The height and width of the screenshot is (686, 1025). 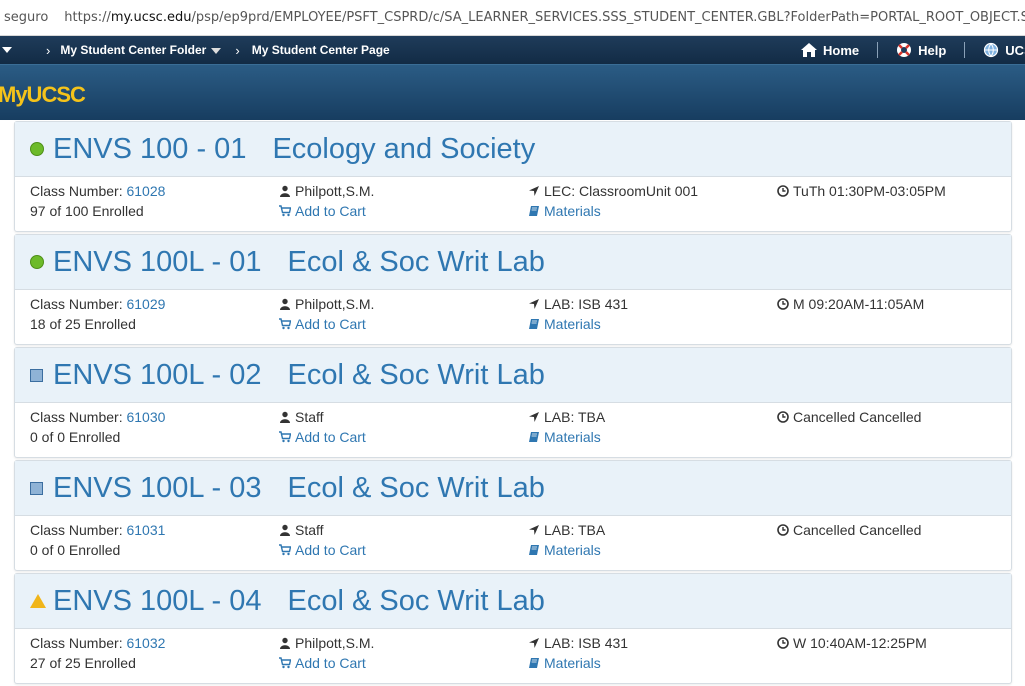 I want to click on meeting-time-text: TuTh 01:30PM-03:05PM, so click(x=869, y=191).